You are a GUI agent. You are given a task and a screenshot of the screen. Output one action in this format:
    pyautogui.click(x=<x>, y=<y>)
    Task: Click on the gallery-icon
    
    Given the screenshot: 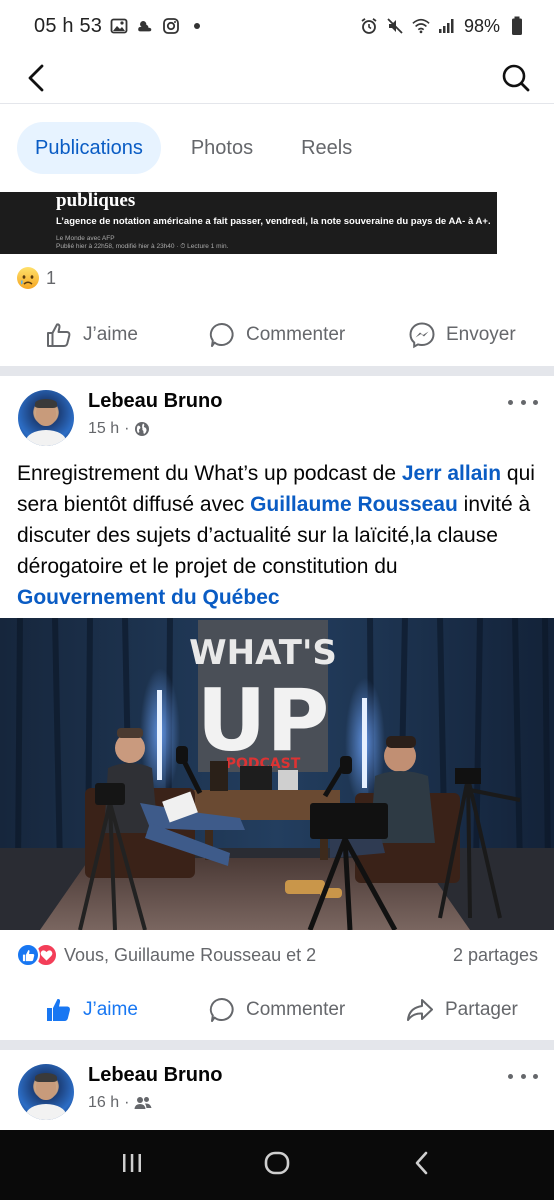 What is the action you would take?
    pyautogui.click(x=119, y=26)
    